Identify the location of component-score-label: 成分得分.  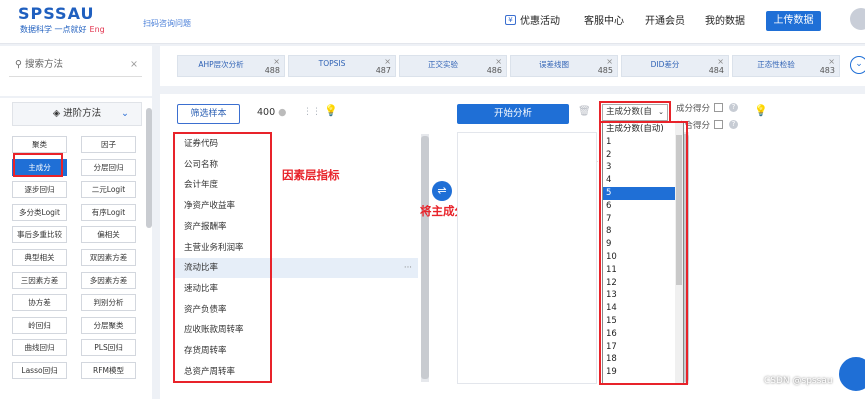
(693, 108).